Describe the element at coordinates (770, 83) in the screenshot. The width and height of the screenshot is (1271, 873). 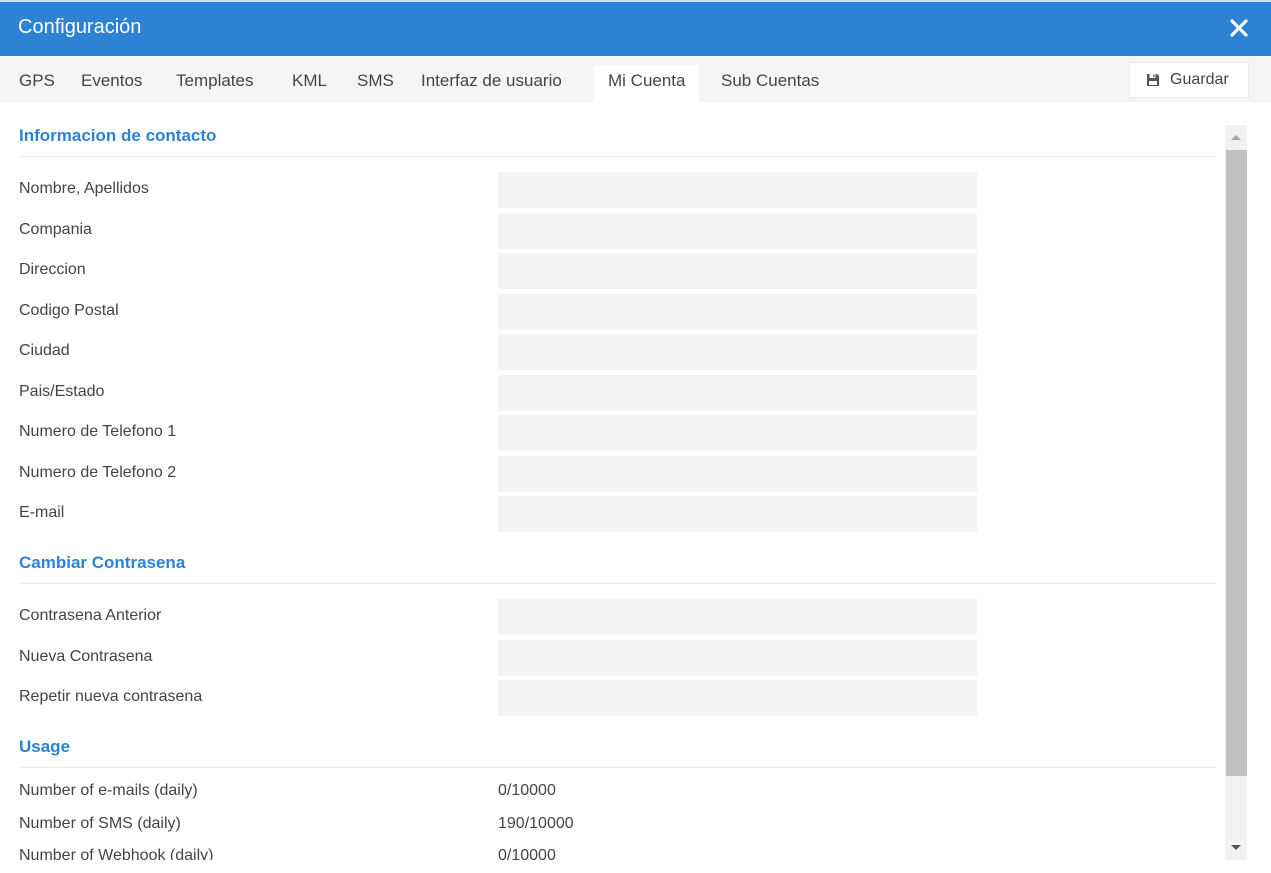
I see `tab-sub-cuentas: Sub Cuentas` at that location.